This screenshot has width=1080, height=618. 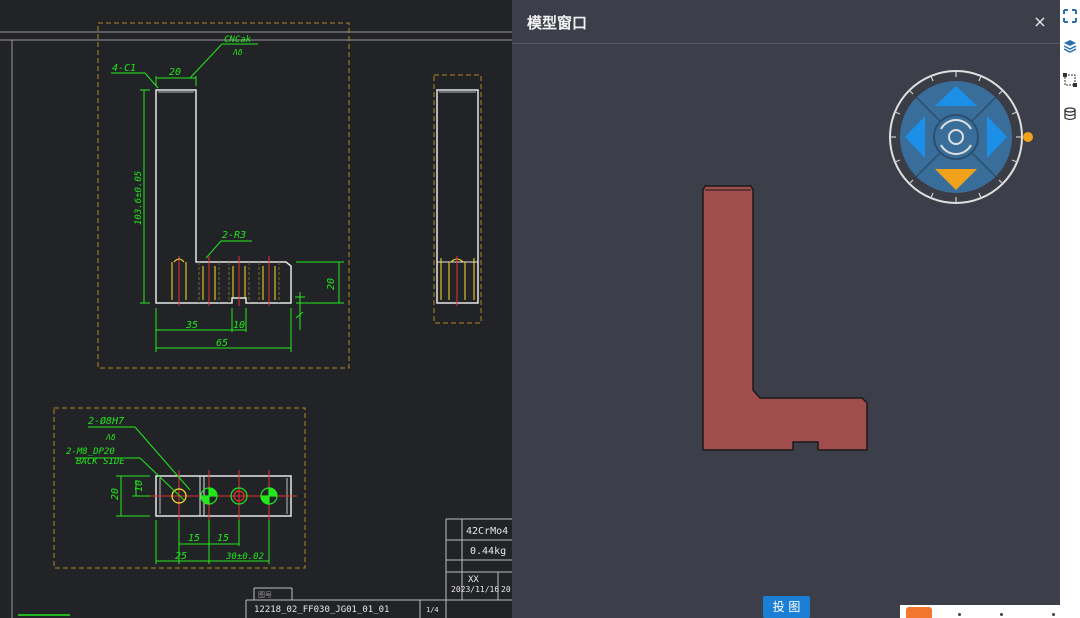 I want to click on front-hidden-holes, so click(x=223, y=279).